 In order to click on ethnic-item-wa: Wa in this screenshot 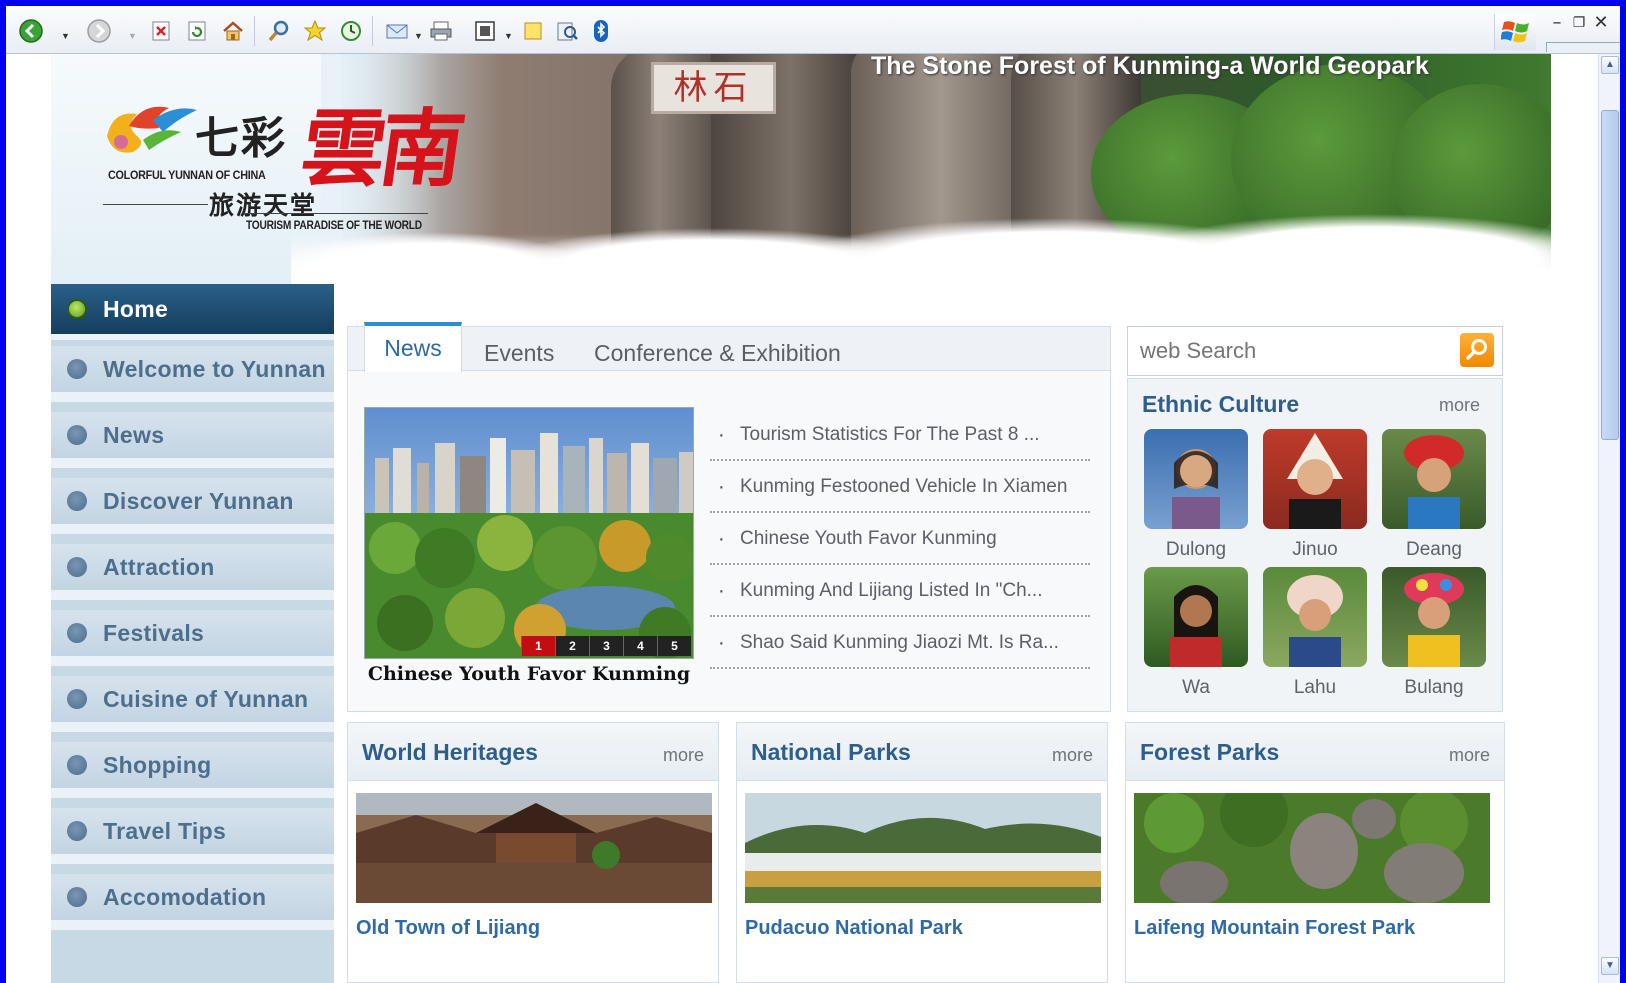, I will do `click(1196, 633)`.